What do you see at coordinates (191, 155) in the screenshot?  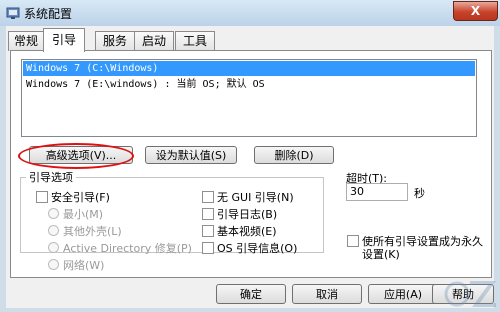 I see `set-default-button: 设为默认值(S)` at bounding box center [191, 155].